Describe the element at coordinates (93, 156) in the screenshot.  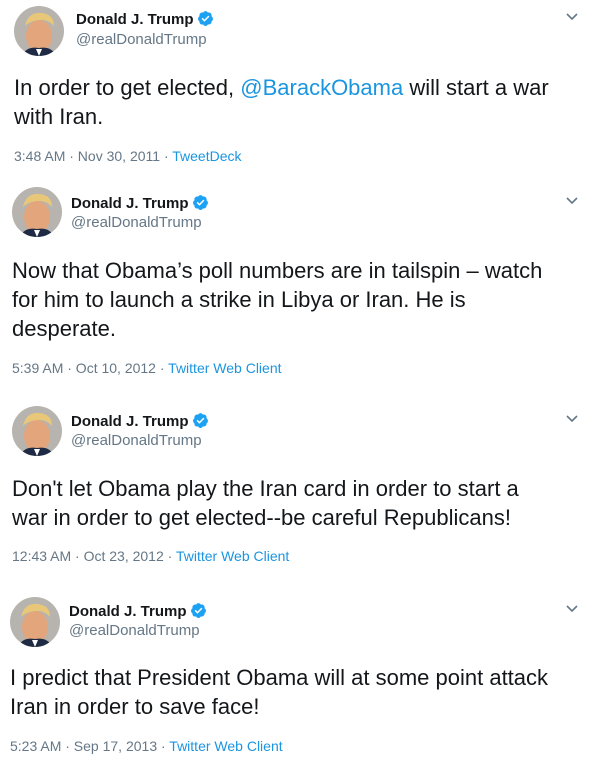
I see `tweet-timestamp: 3:48 AM · Nov 30, 2011 ·` at that location.